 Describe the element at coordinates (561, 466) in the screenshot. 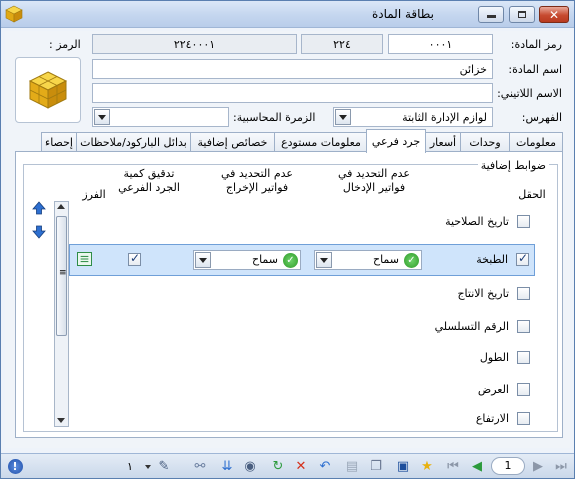

I see `last-icon: ⏭` at that location.